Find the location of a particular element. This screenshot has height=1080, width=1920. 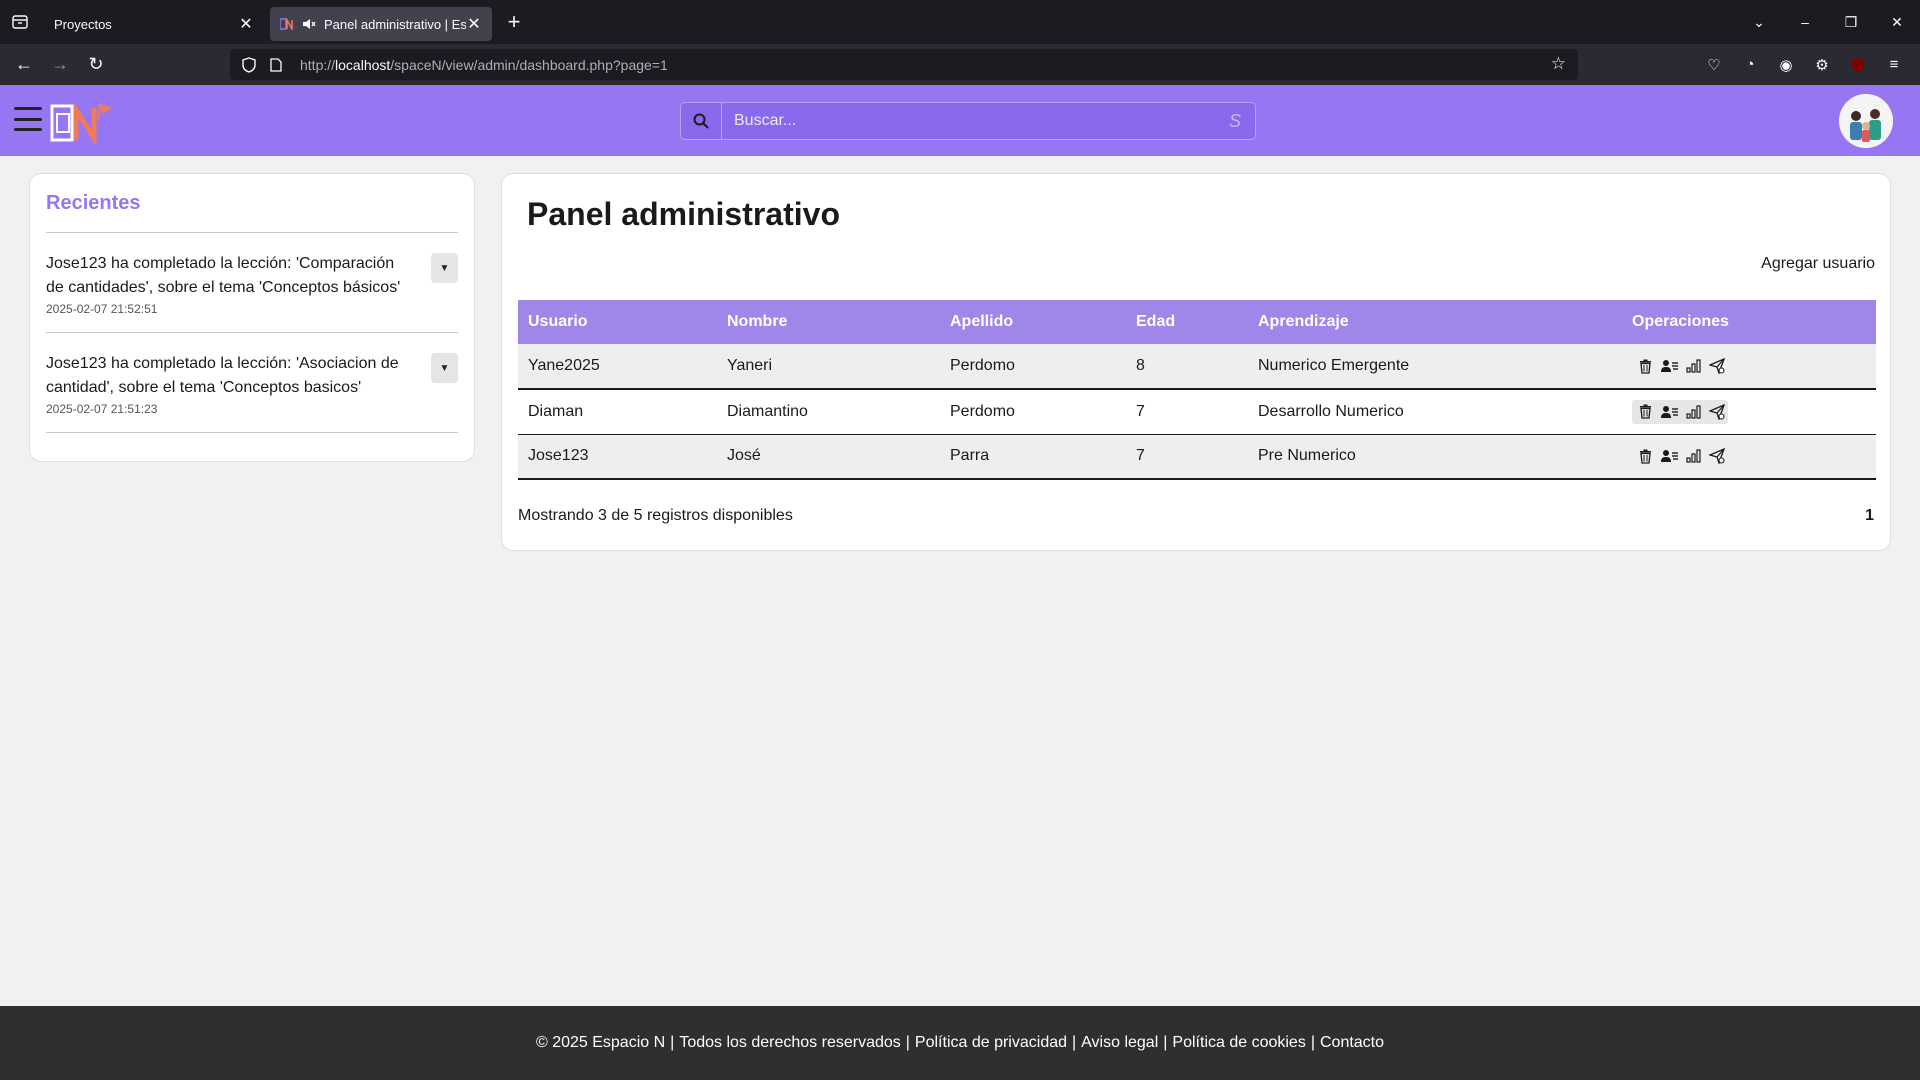

favicon-icon is located at coordinates (286, 24).